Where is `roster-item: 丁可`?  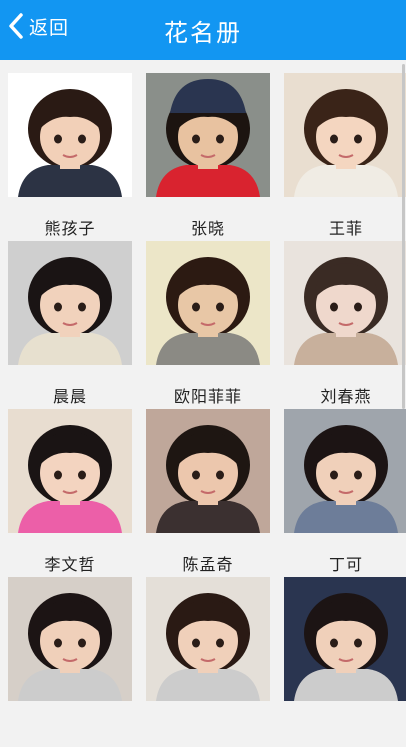 roster-item: 丁可 is located at coordinates (345, 494).